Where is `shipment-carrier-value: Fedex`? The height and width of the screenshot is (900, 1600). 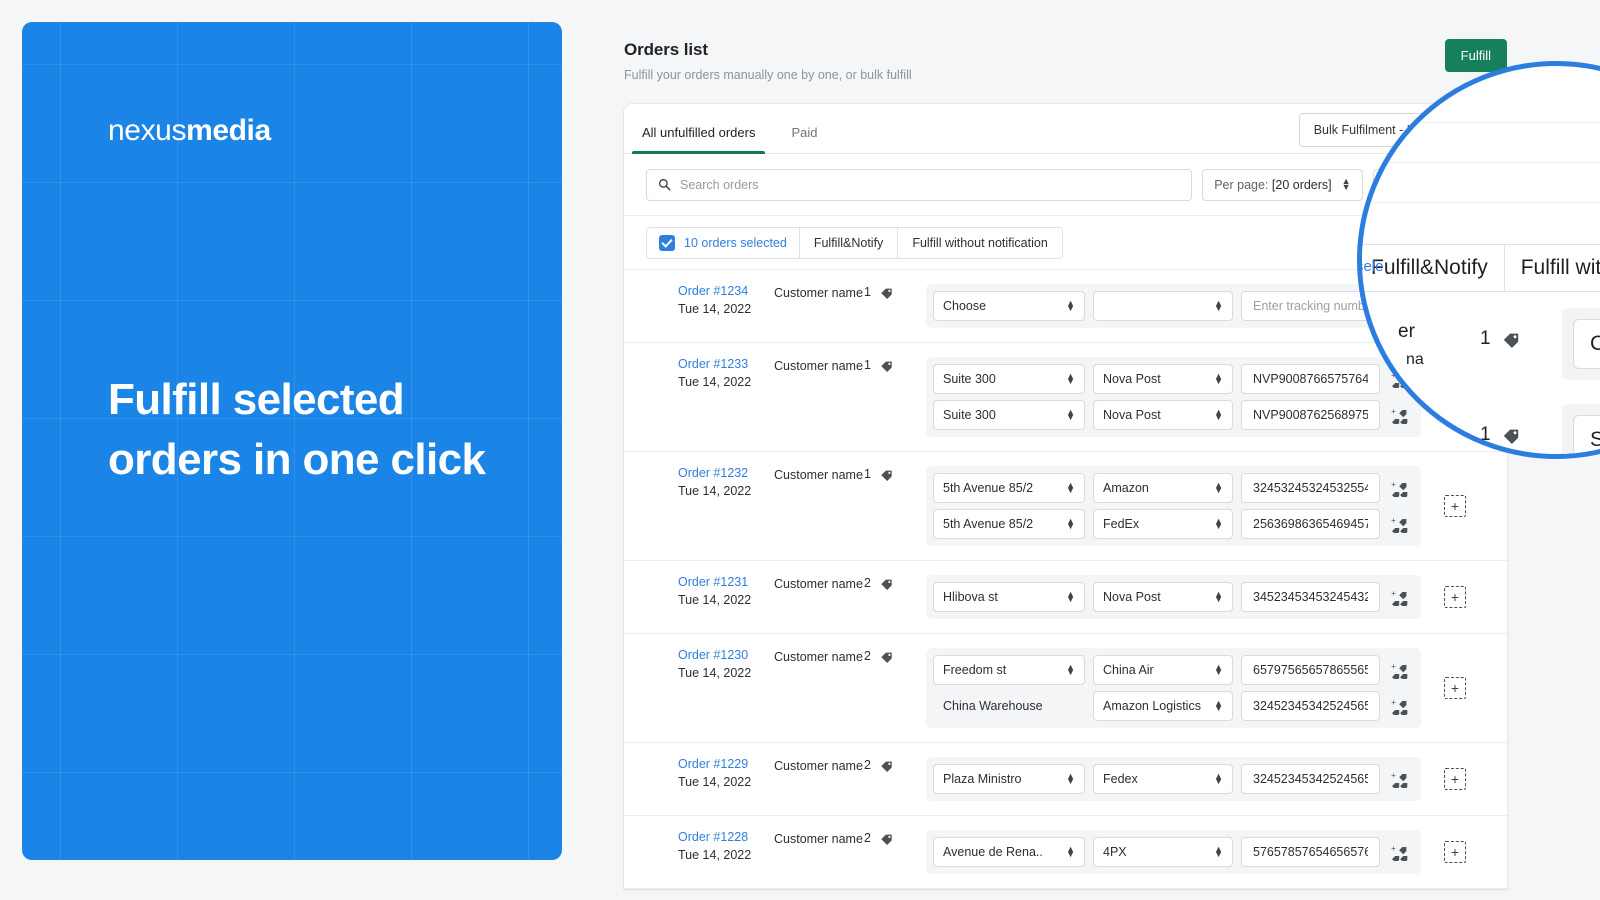 shipment-carrier-value: Fedex is located at coordinates (1120, 779).